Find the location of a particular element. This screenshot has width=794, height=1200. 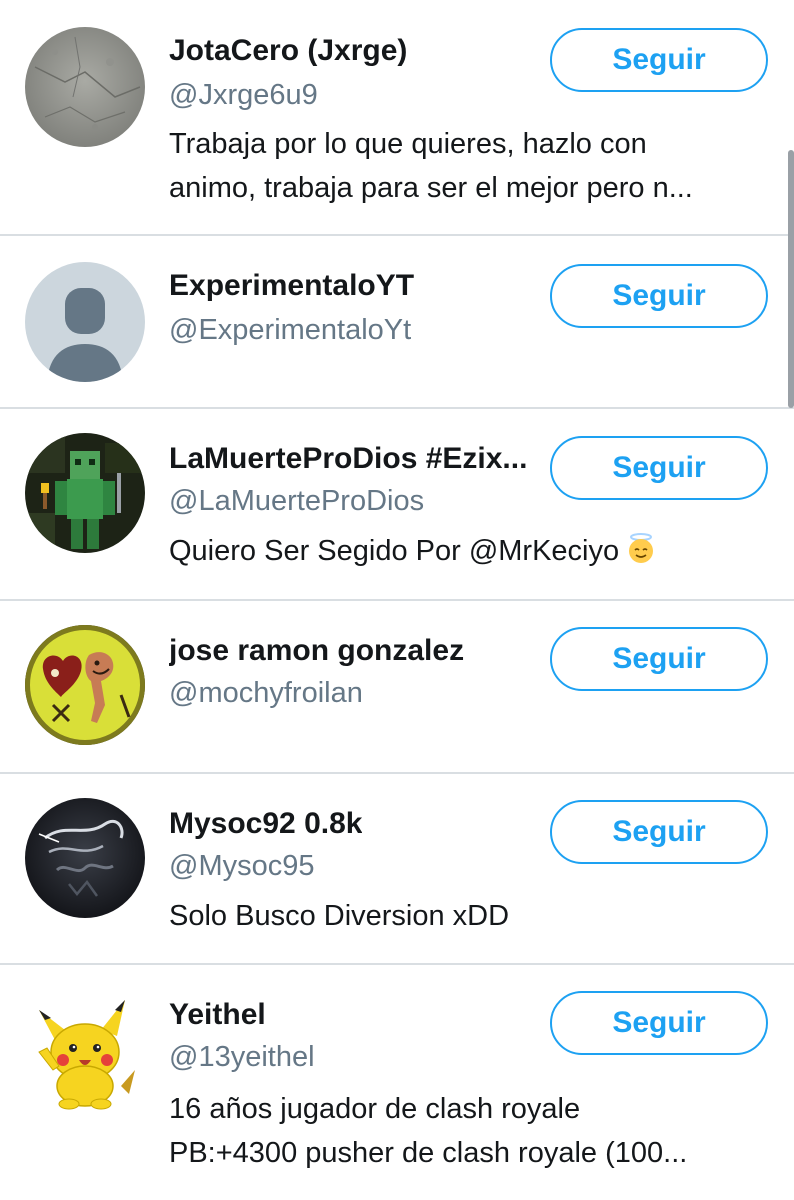

user-bio: Quiero Ser Segido Por @MrKeciyo is located at coordinates (466, 551).